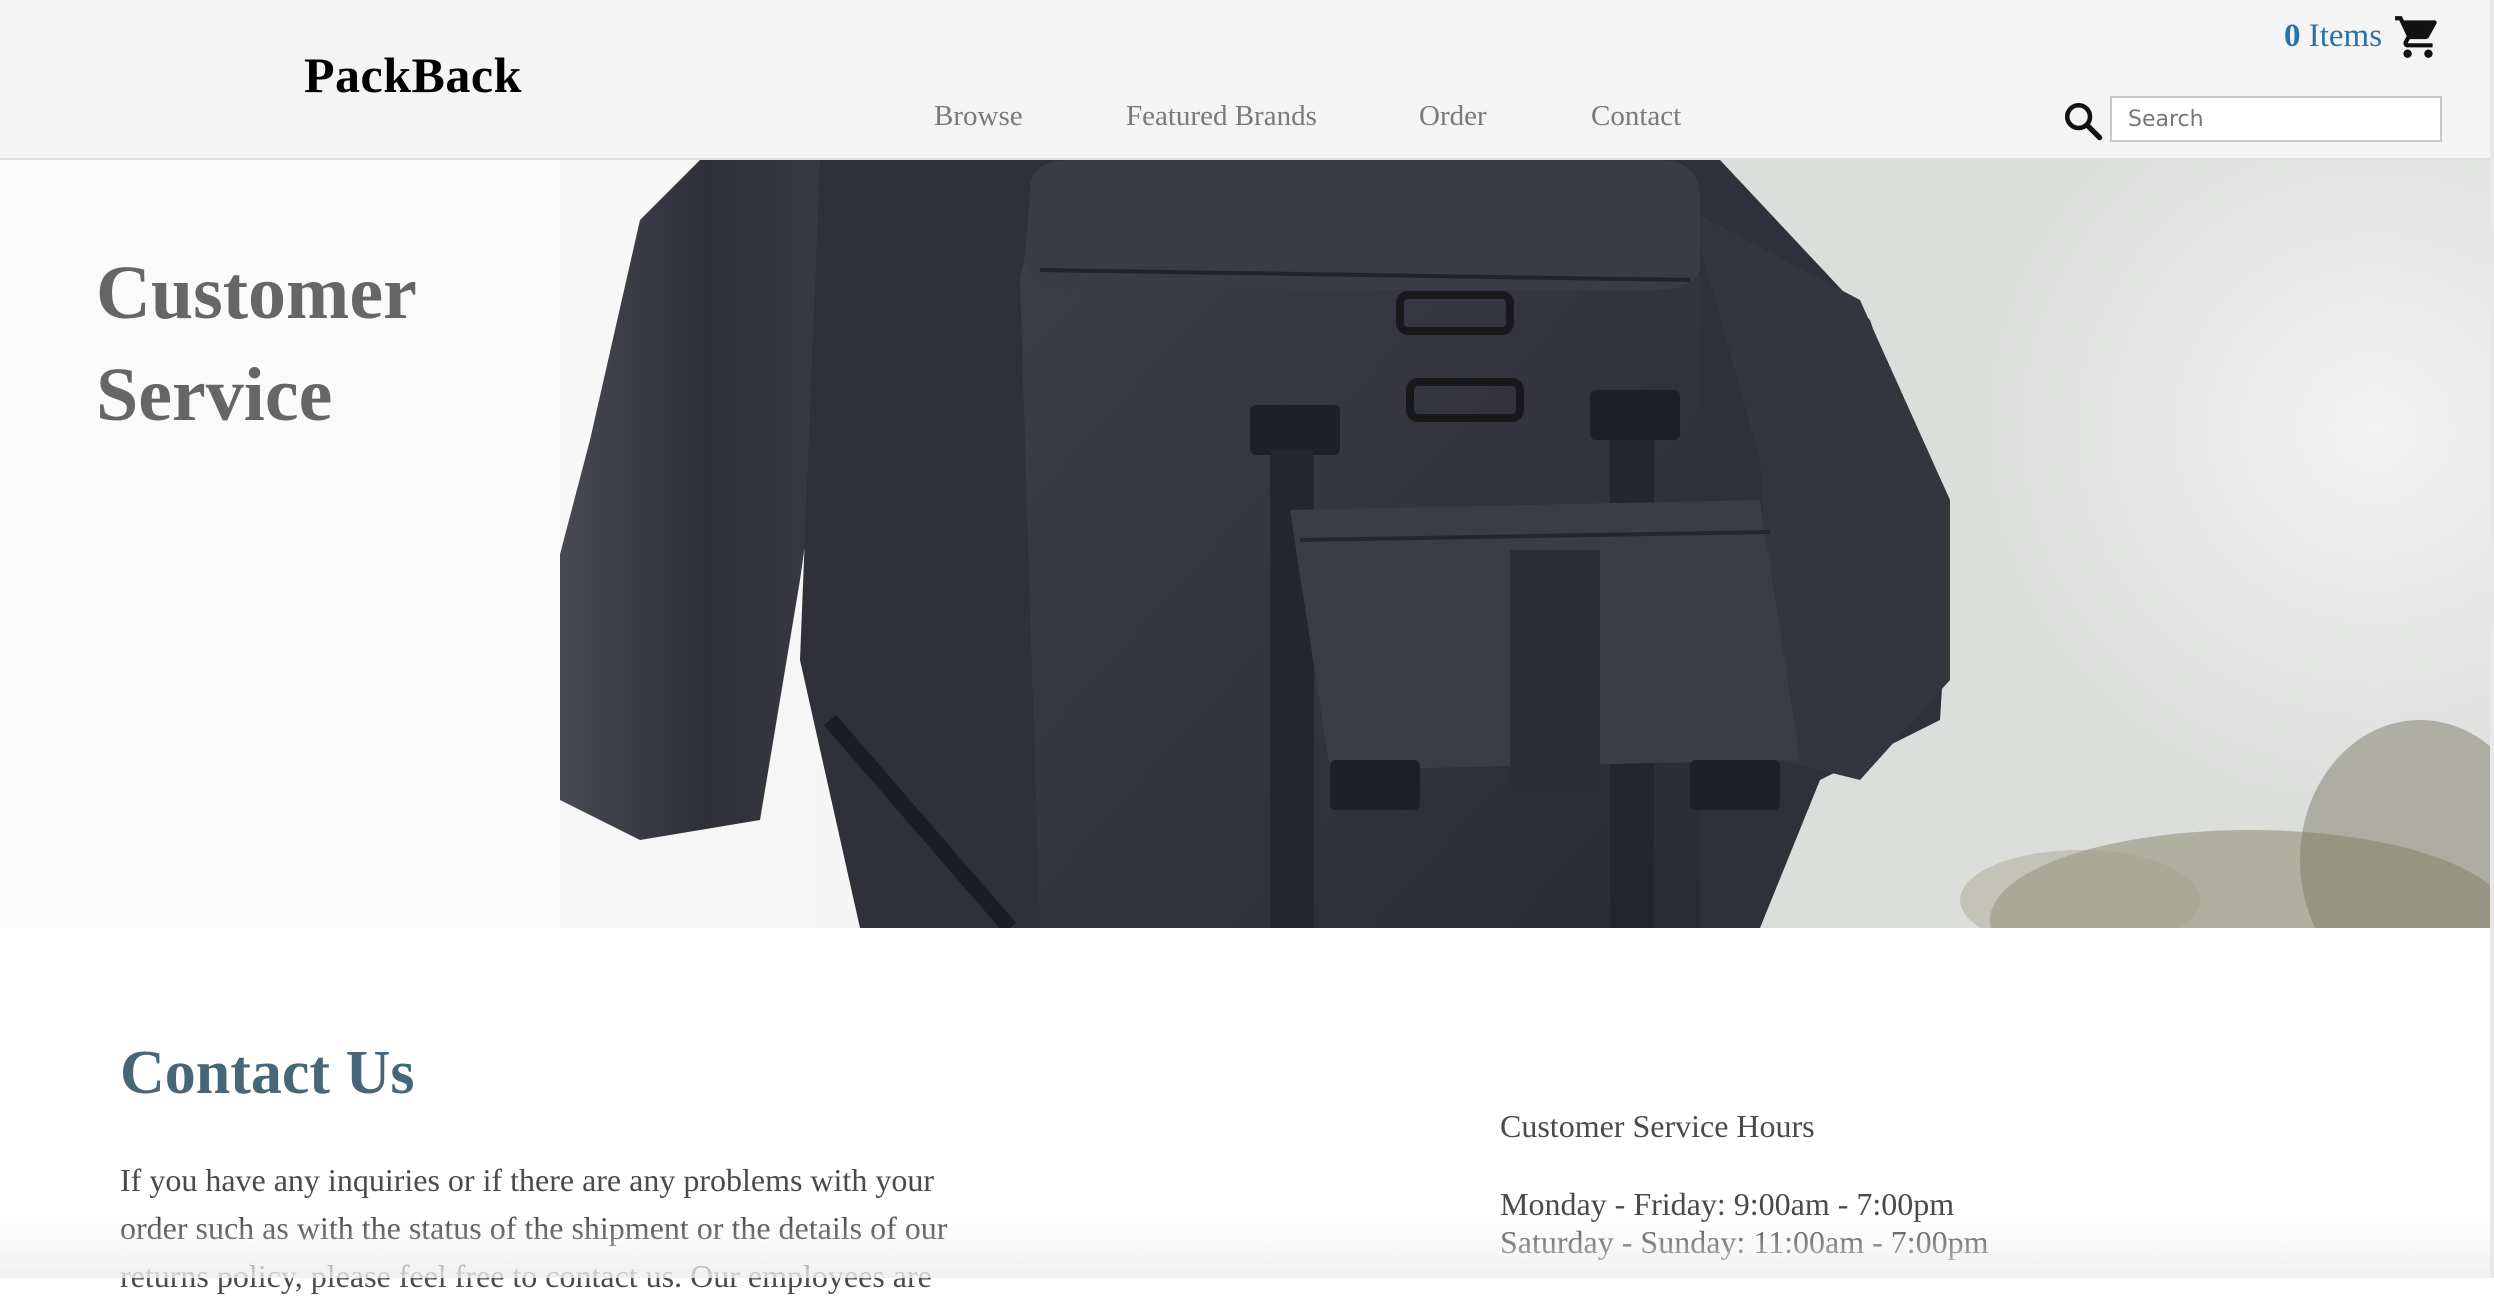 Image resolution: width=2494 pixels, height=1300 pixels. What do you see at coordinates (214, 395) in the screenshot?
I see `hero-title-line2: Service` at bounding box center [214, 395].